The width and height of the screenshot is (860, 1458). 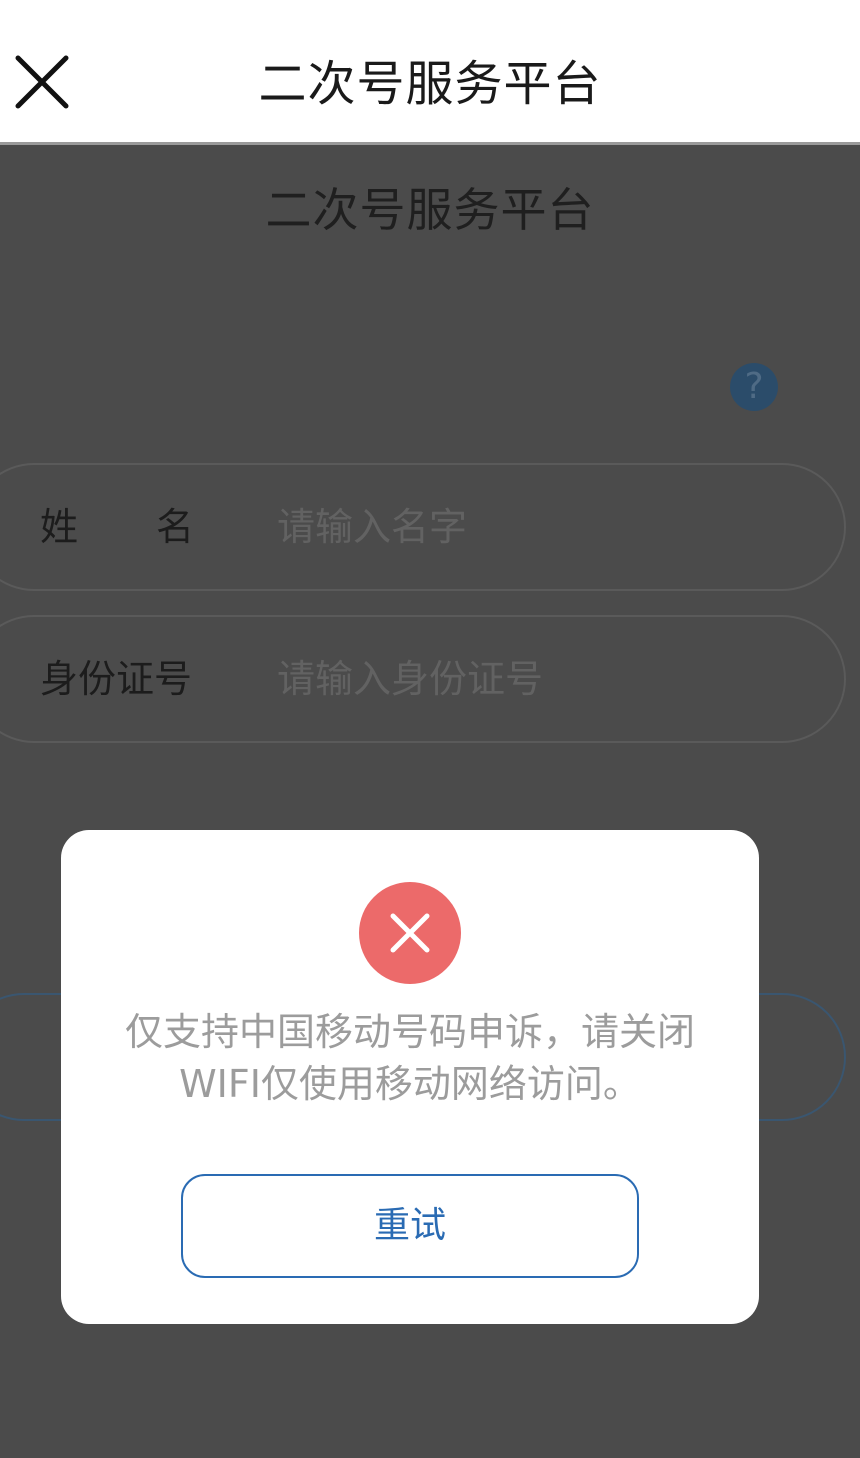 I want to click on error-x-icon, so click(x=410, y=933).